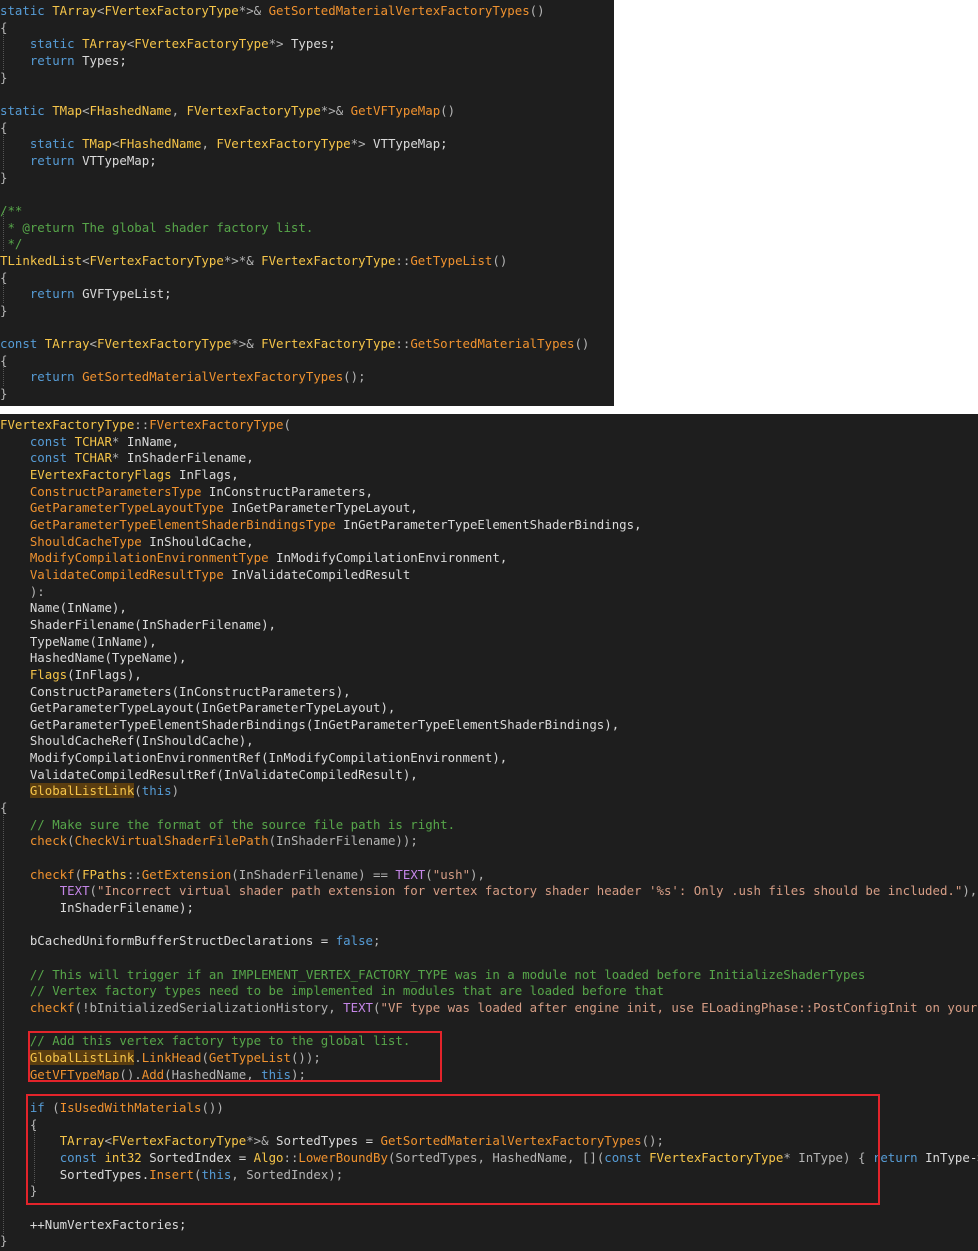 Image resolution: width=978 pixels, height=1251 pixels. Describe the element at coordinates (451, 874) in the screenshot. I see `code-token: "ush"` at that location.